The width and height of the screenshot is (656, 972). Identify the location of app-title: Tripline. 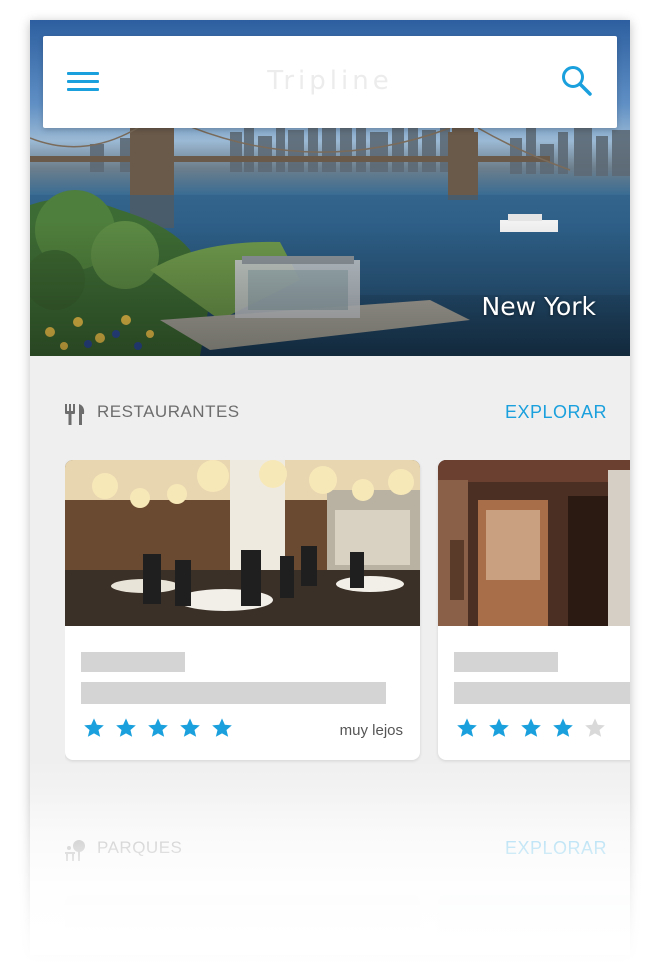
(330, 81).